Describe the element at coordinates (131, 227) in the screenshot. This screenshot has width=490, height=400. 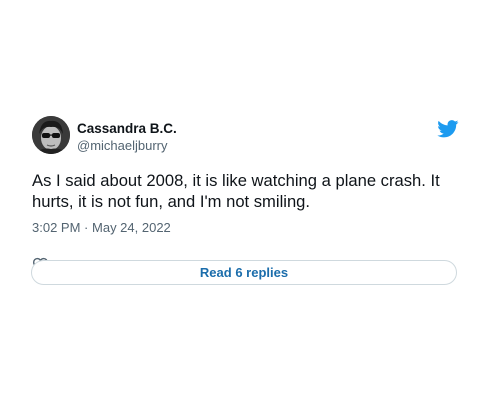
I see `tweet-date: May 24, 2022` at that location.